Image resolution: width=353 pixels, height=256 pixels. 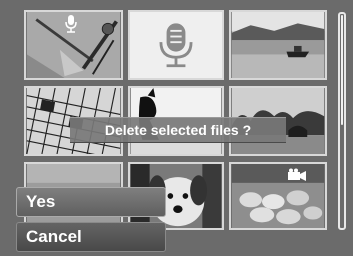 I want to click on cancel-button-label: Cancel, so click(x=54, y=236).